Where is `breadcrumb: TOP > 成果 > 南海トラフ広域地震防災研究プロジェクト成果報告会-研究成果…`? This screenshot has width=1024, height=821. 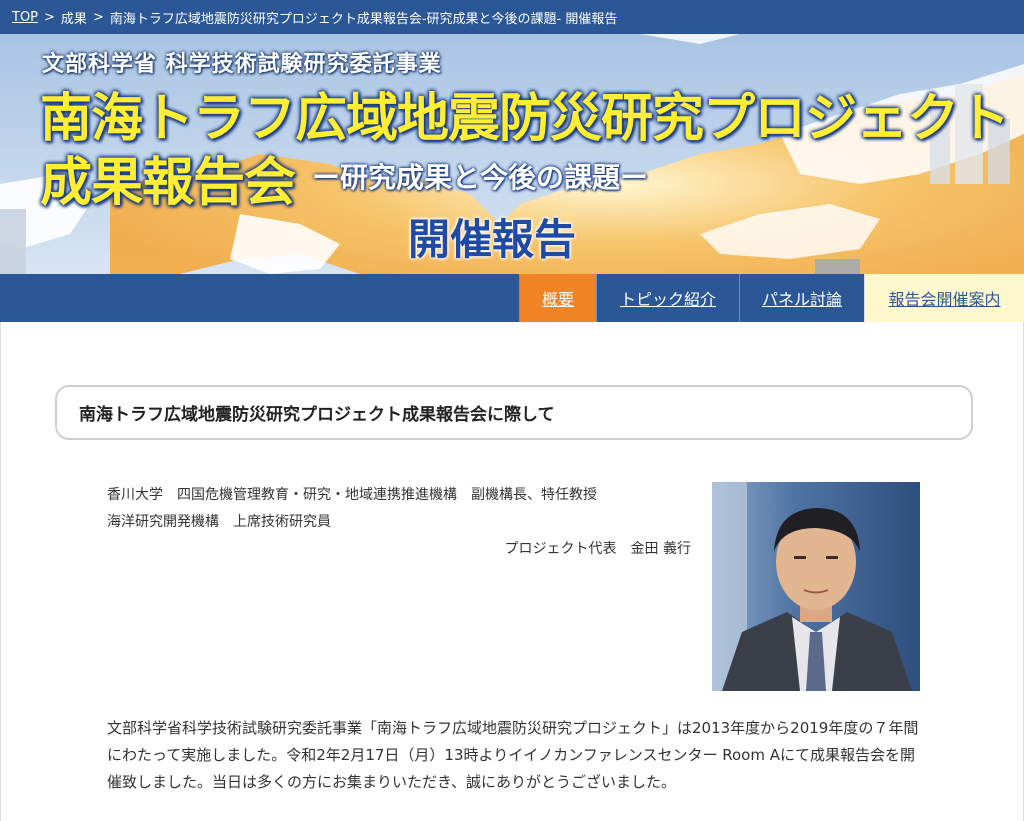
breadcrumb: TOP > 成果 > 南海トラフ広域地震防災研究プロジェクト成果報告会-研究成果… is located at coordinates (512, 17).